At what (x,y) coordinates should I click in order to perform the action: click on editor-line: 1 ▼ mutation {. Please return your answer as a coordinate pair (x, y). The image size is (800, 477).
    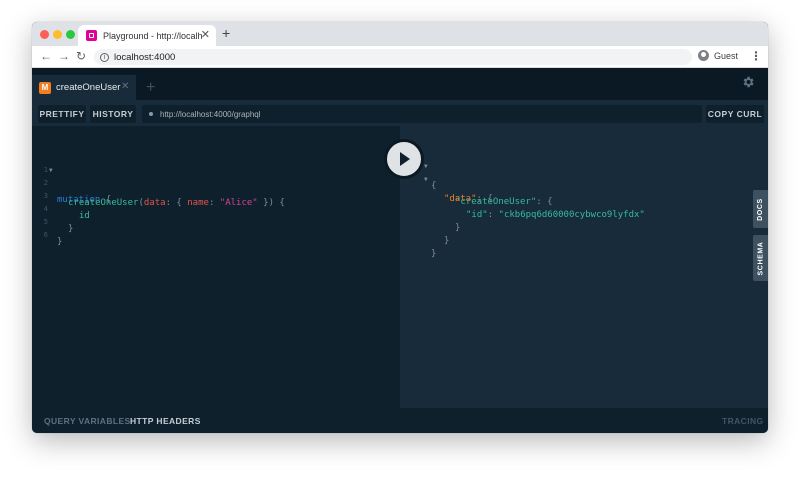
    Looking at the image, I should click on (77, 185).